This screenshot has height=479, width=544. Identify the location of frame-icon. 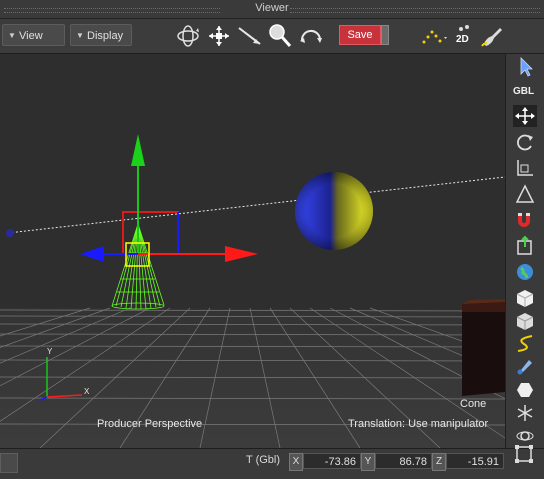
(524, 454).